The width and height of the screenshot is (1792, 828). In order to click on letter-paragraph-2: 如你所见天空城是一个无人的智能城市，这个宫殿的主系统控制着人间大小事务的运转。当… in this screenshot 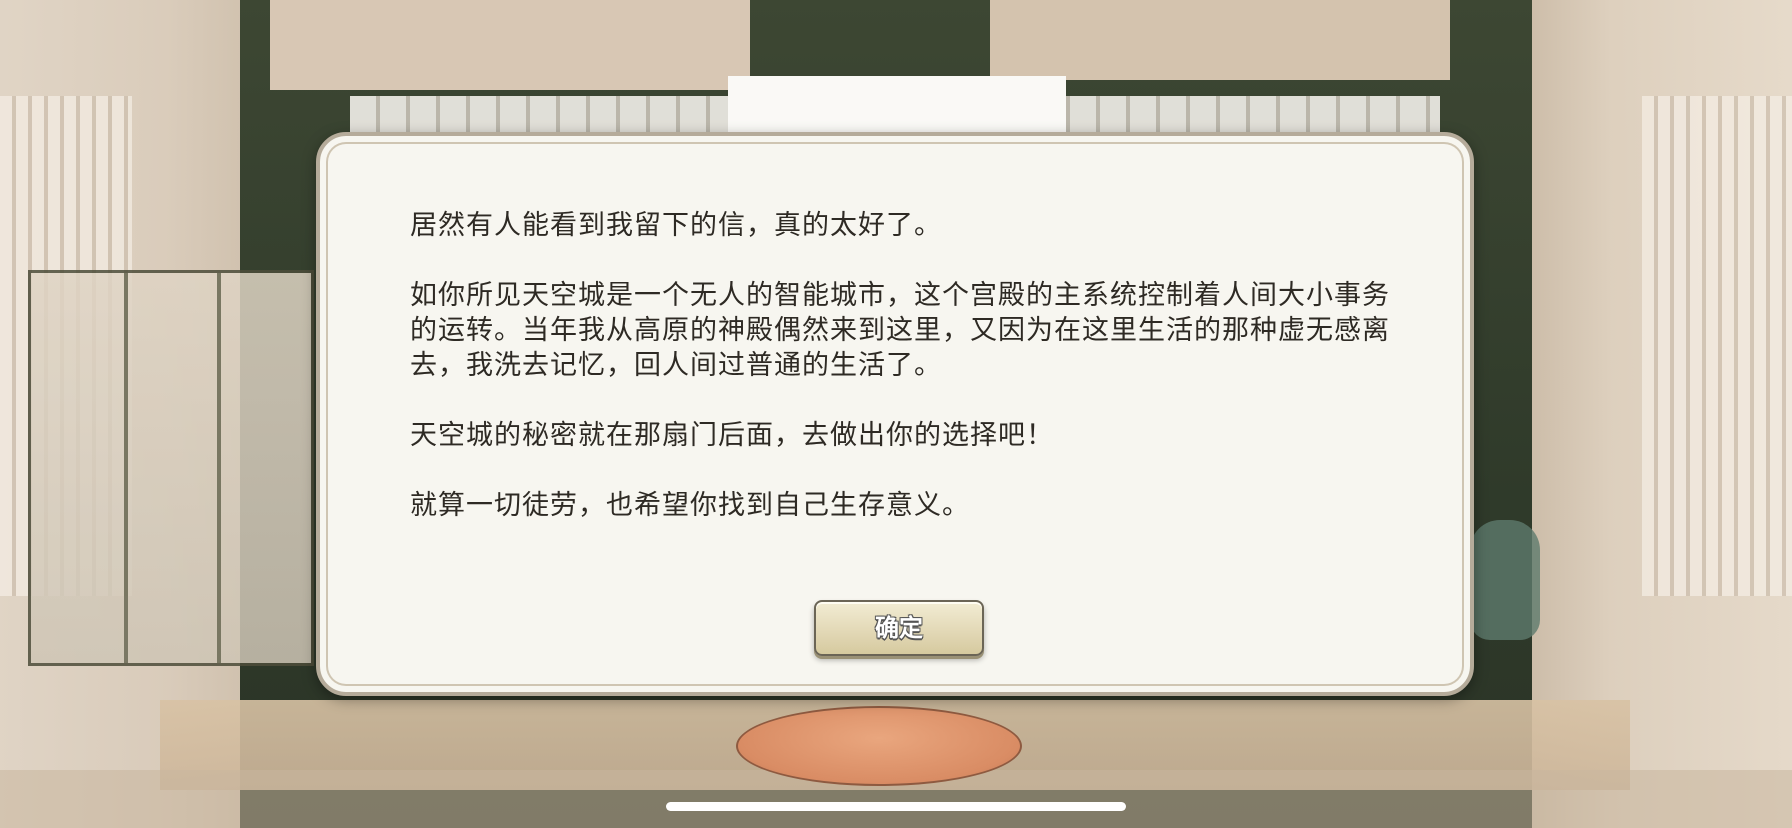, I will do `click(900, 330)`.